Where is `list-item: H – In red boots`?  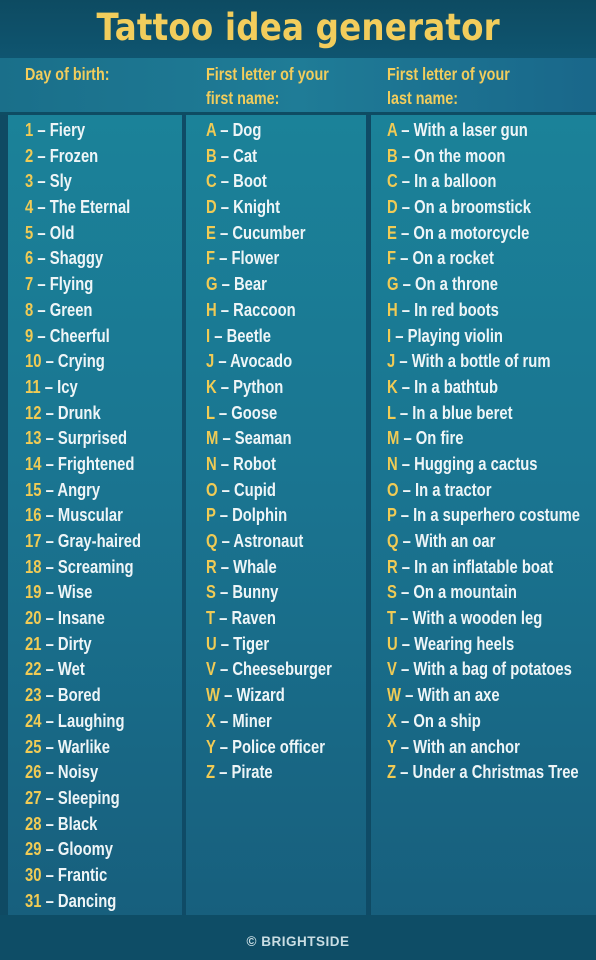
list-item: H – In red boots is located at coordinates (483, 310).